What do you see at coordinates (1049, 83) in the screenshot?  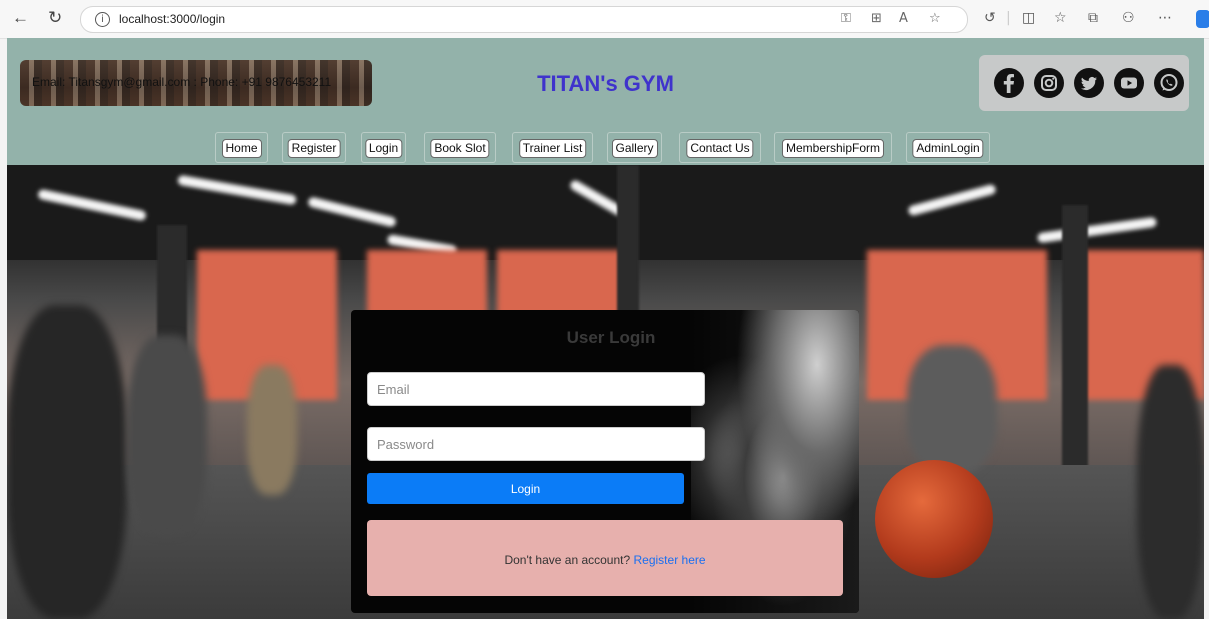 I see `instagram-icon` at bounding box center [1049, 83].